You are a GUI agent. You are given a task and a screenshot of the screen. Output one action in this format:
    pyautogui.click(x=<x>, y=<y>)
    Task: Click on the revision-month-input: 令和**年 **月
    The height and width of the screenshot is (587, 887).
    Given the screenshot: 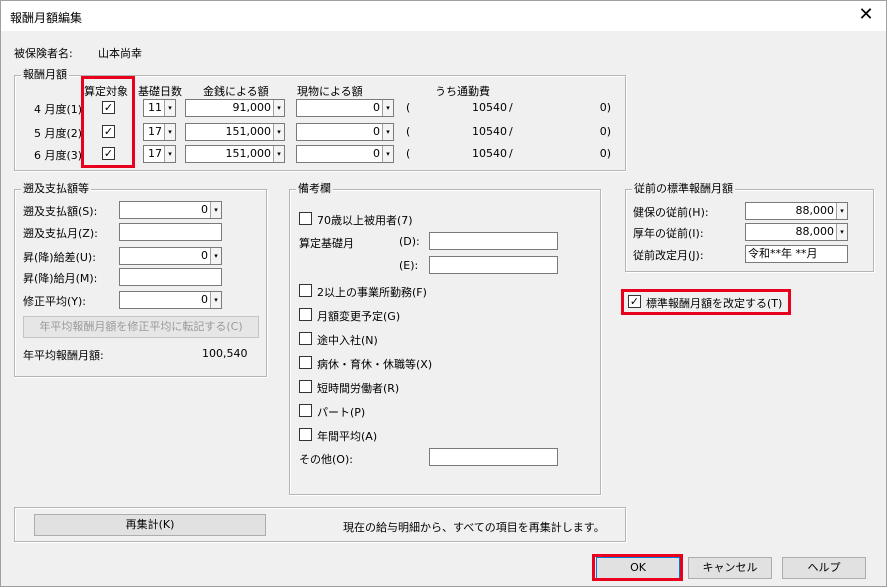 What is the action you would take?
    pyautogui.click(x=796, y=254)
    